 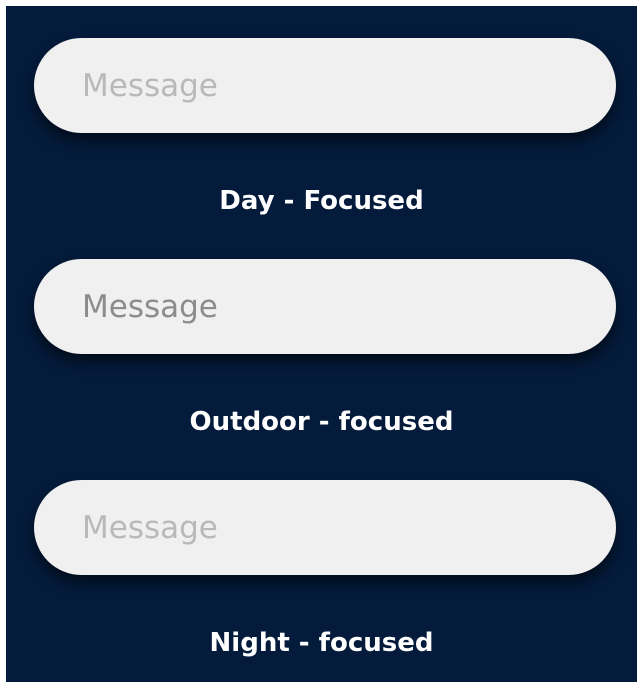 I want to click on message-input-outdoor, so click(x=349, y=306).